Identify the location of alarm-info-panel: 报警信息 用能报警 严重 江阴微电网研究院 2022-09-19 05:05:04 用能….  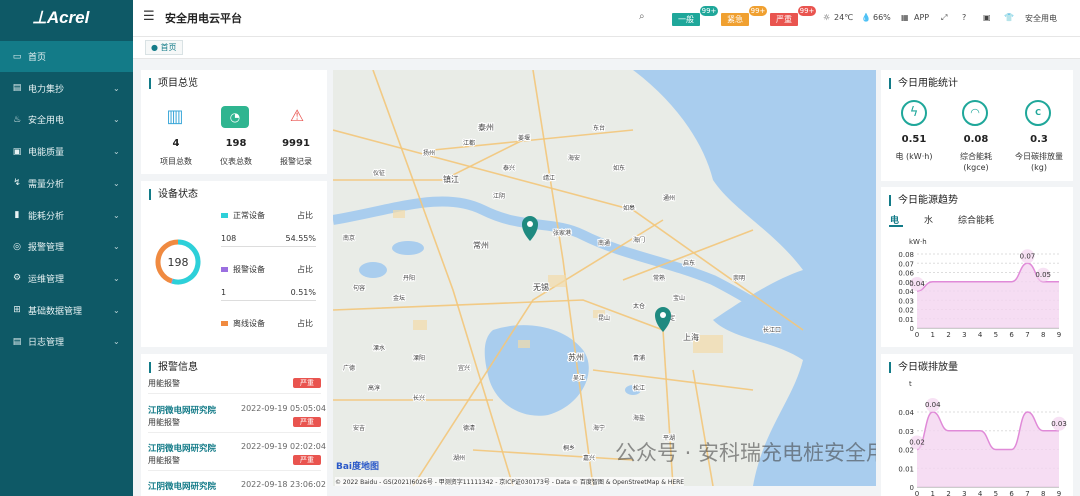
(234, 425).